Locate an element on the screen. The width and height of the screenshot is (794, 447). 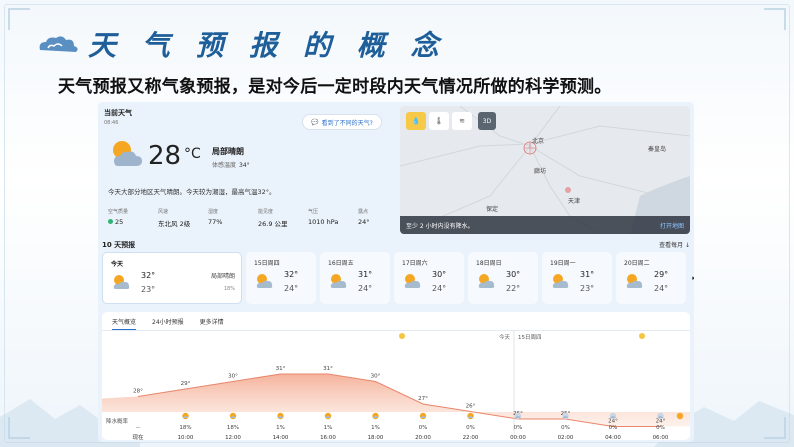
slide-subtitle: 天气预报又称气象预报，是对今后一定时段内天气情况所做的科学预测。 is located at coordinates (335, 87).